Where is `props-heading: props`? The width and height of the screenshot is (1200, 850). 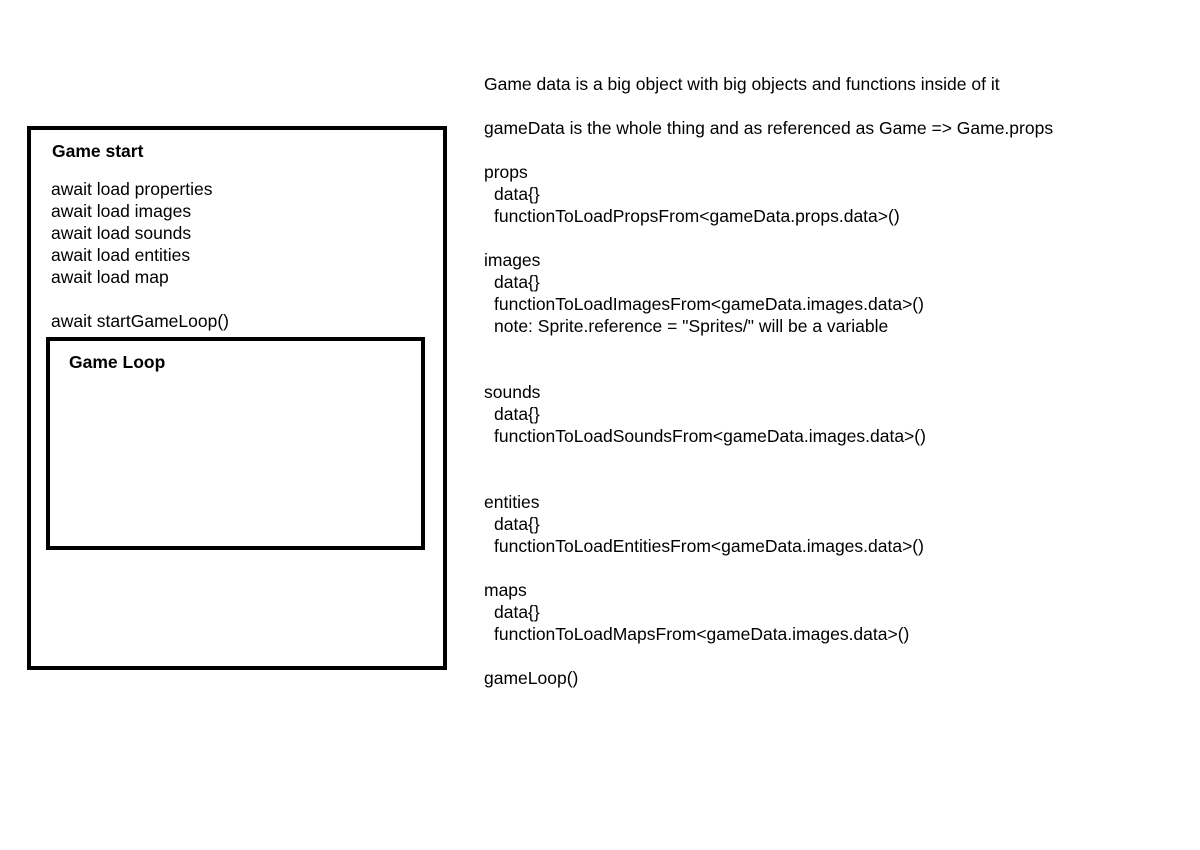
props-heading: props is located at coordinates (506, 172).